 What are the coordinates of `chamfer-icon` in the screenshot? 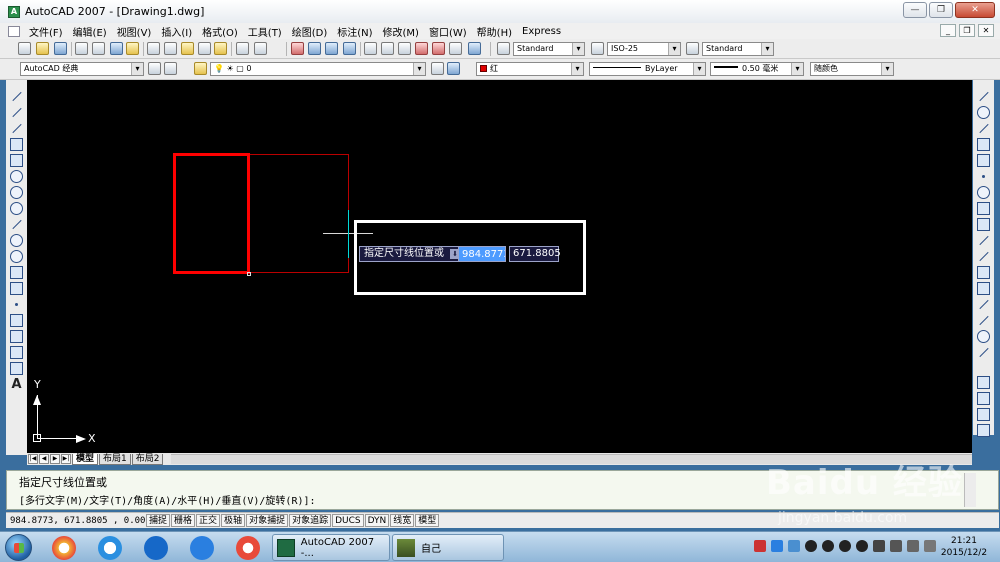 It's located at (983, 320).